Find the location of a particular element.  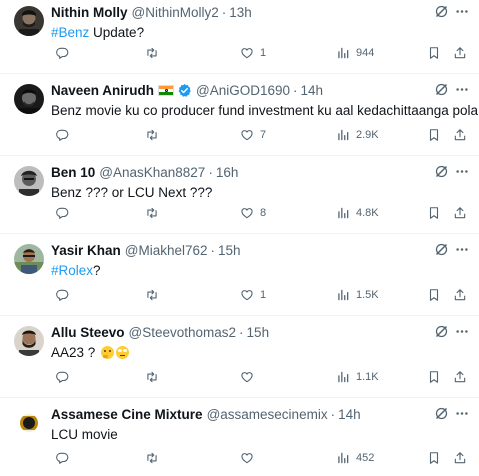

like-button: 7 is located at coordinates (253, 135).